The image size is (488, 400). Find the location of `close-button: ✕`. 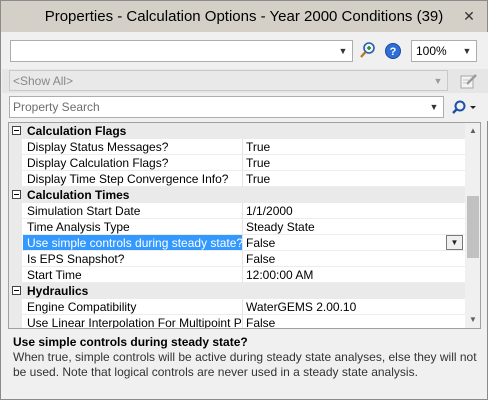

close-button: ✕ is located at coordinates (469, 16).